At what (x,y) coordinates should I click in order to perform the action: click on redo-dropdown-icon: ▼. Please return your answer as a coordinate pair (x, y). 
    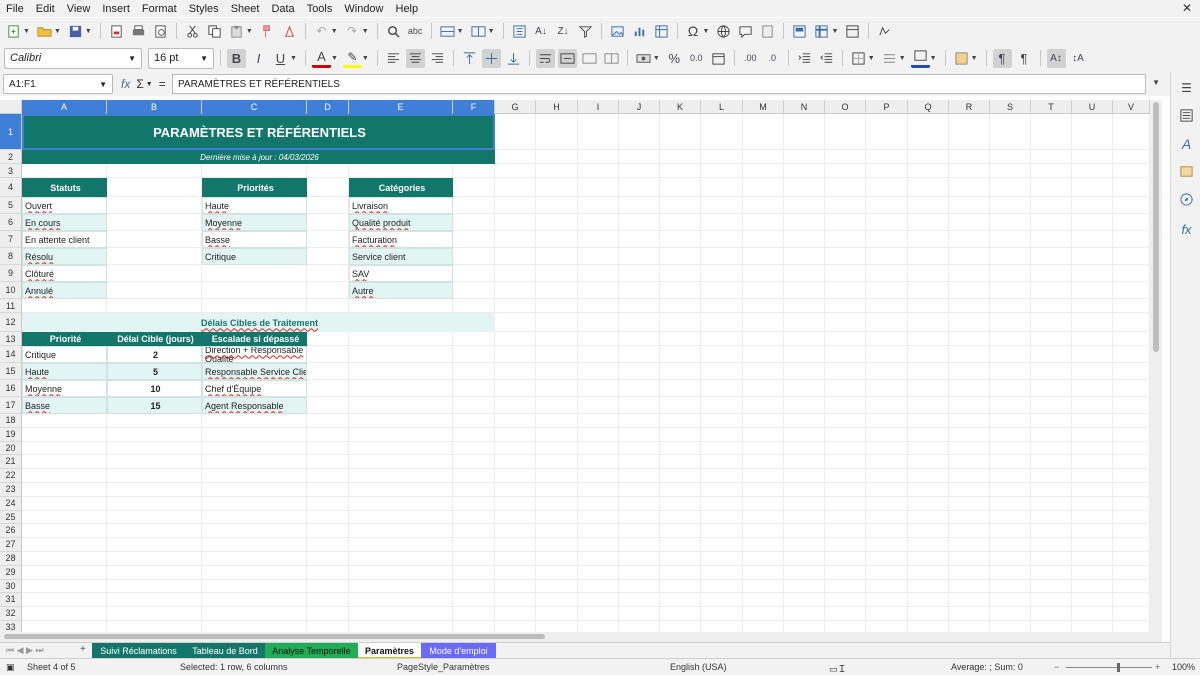
    Looking at the image, I should click on (365, 31).